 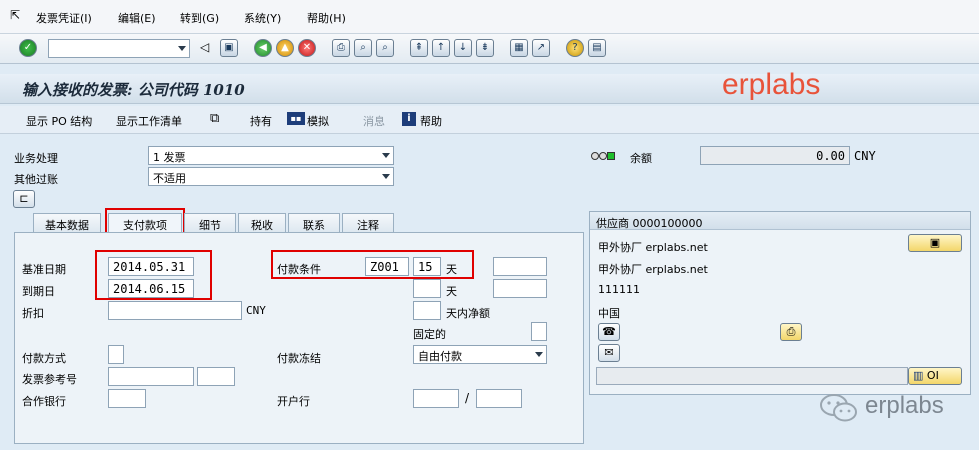 What do you see at coordinates (519, 48) in the screenshot?
I see `create-session-icon: ▦` at bounding box center [519, 48].